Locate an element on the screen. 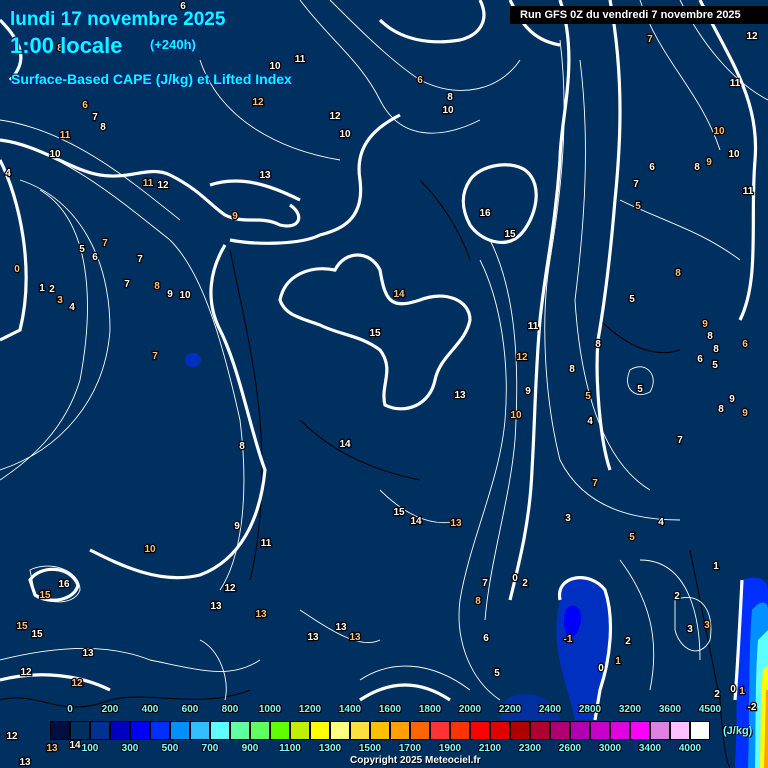 This screenshot has height=768, width=768. colorbar-tick-label: 1900 is located at coordinates (450, 748).